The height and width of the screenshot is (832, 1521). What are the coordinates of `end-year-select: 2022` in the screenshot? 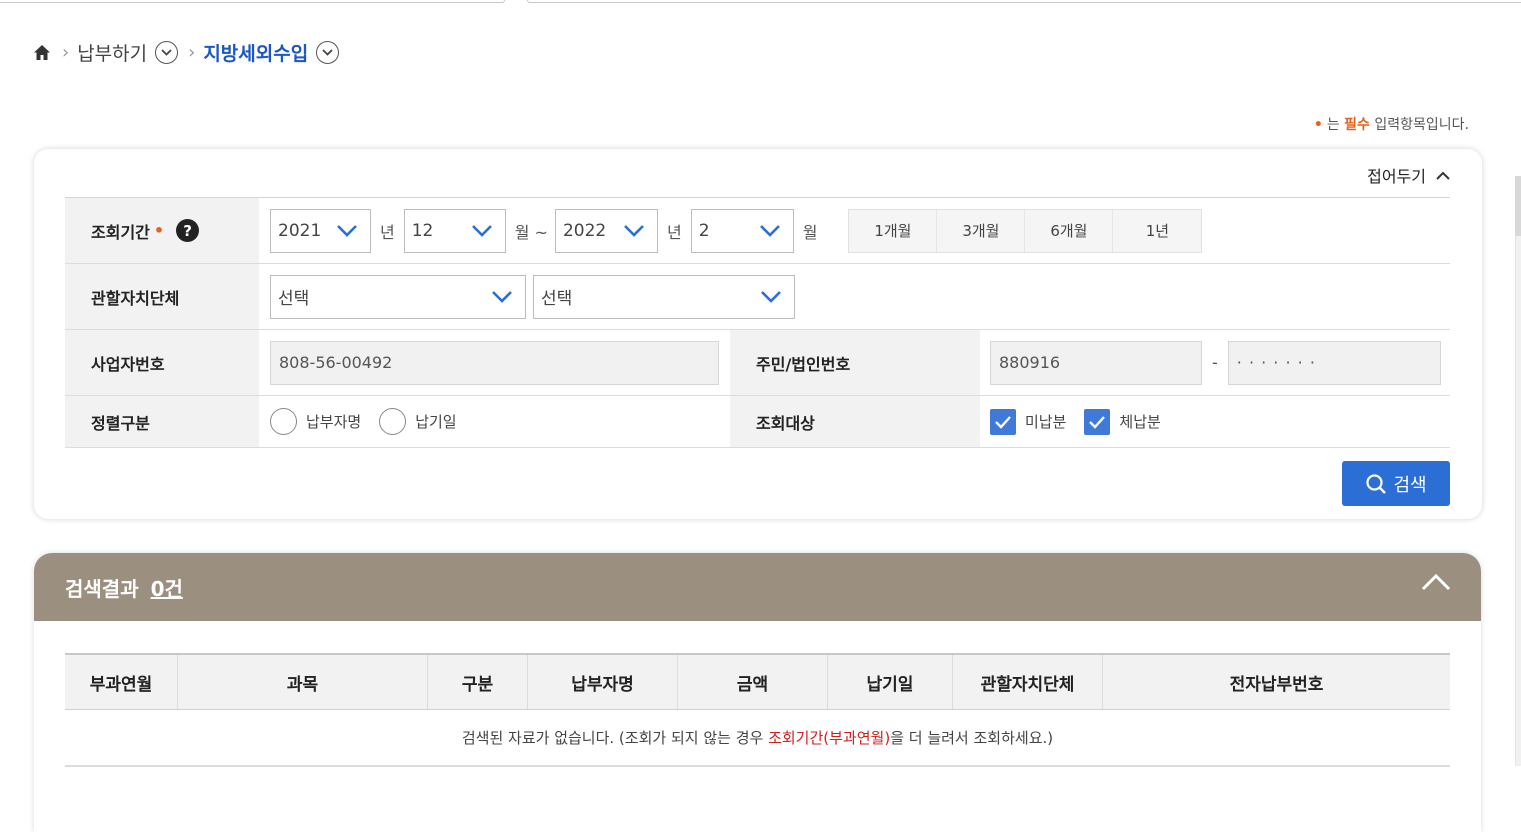 It's located at (606, 230).